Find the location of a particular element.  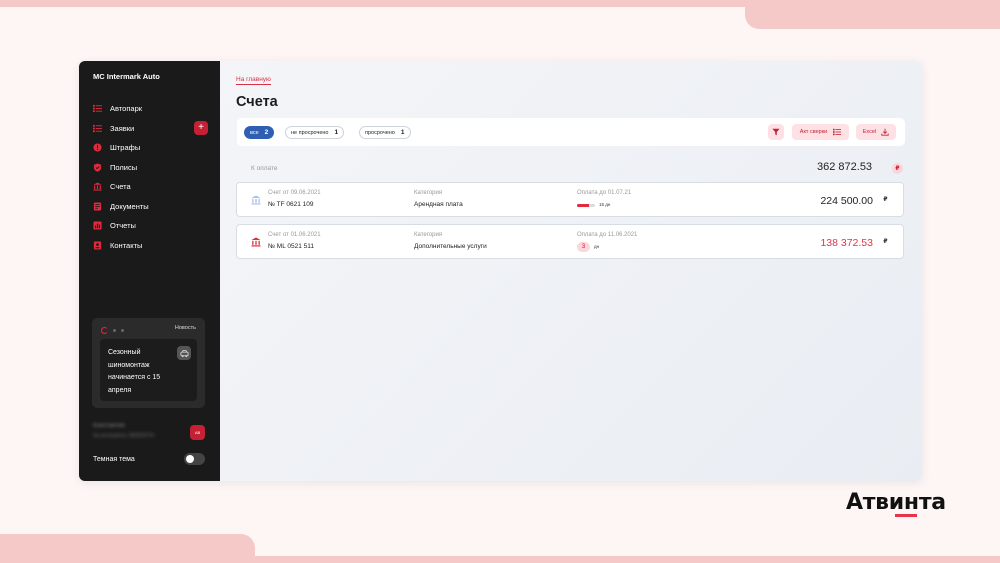

decor-top-right-block is located at coordinates (872, 14).